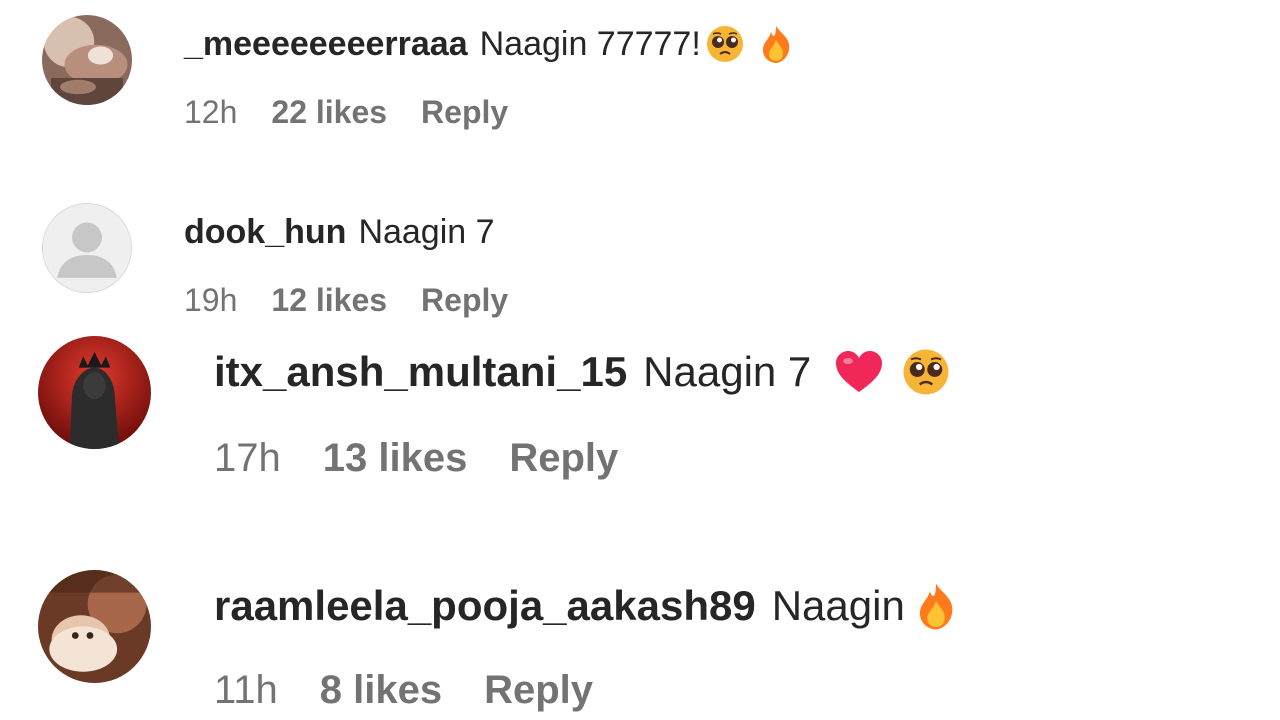 This screenshot has width=1280, height=720. I want to click on comment-time: 12h, so click(211, 112).